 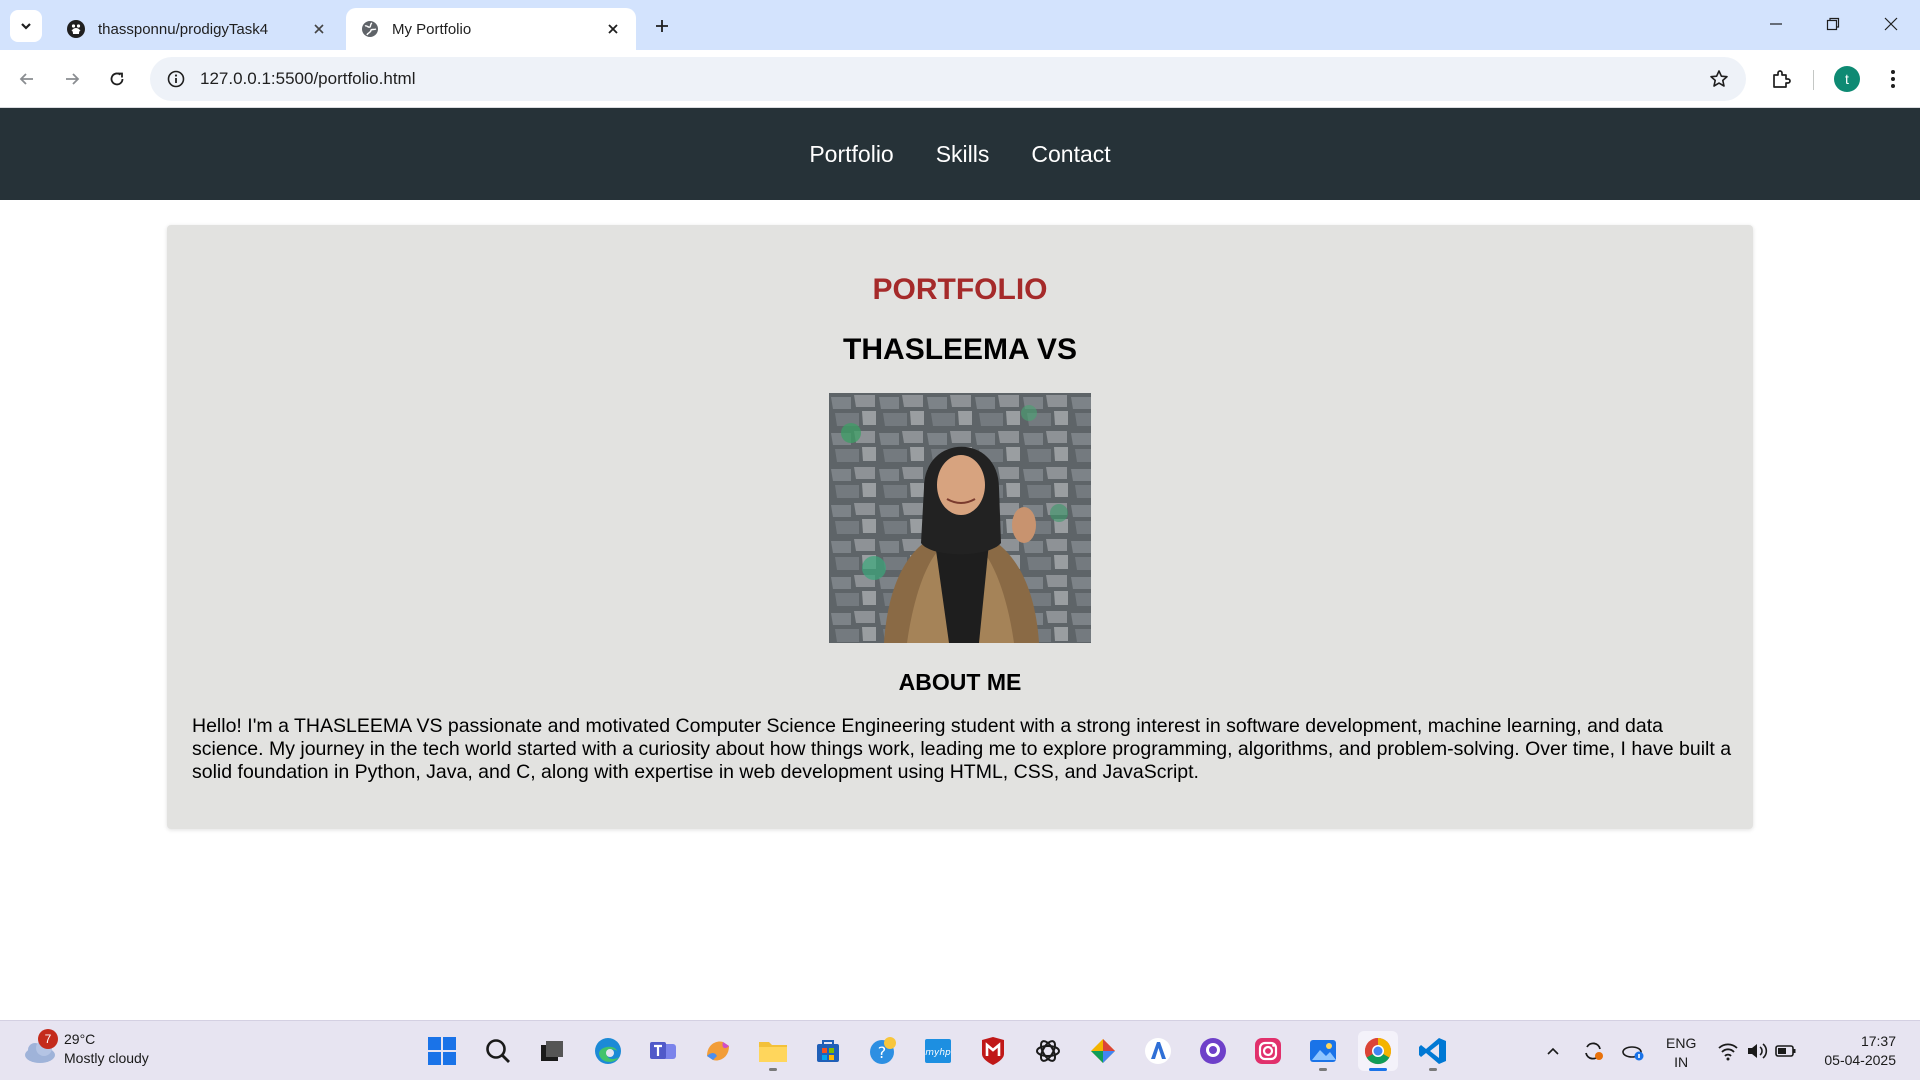 What do you see at coordinates (1593, 1051) in the screenshot?
I see `sync-icon` at bounding box center [1593, 1051].